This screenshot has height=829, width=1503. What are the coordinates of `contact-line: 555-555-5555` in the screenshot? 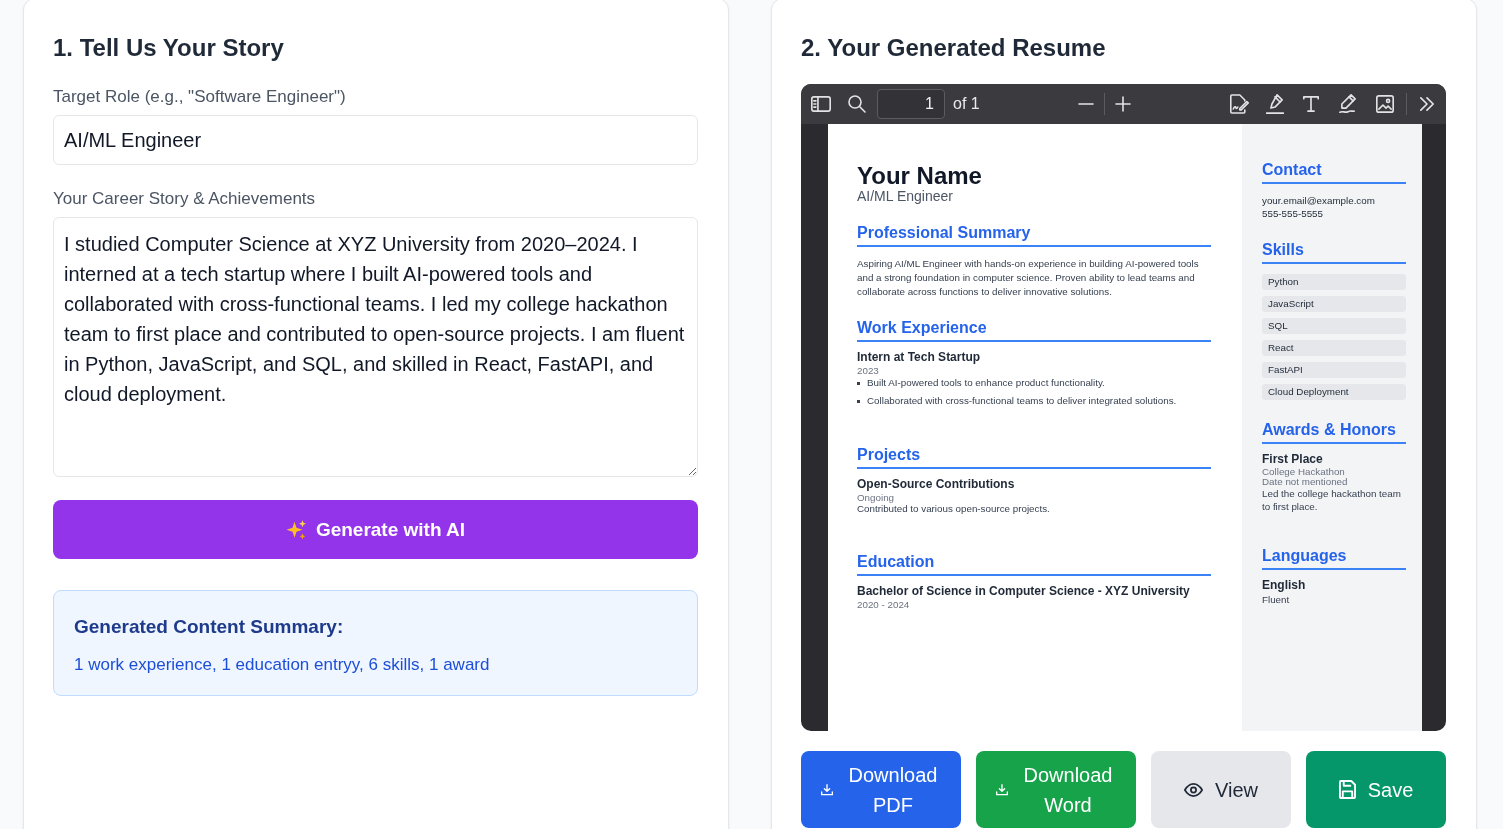 It's located at (1293, 213).